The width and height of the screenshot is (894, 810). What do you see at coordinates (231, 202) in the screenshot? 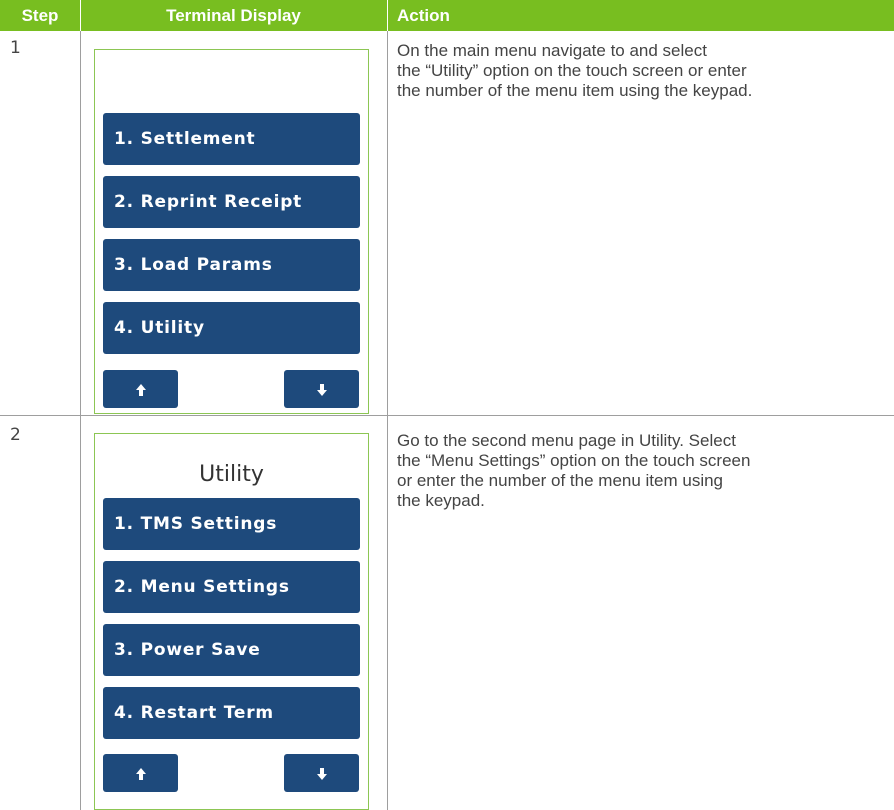
I see `menu-item-reprint-receipt: 2. Reprint Receipt` at bounding box center [231, 202].